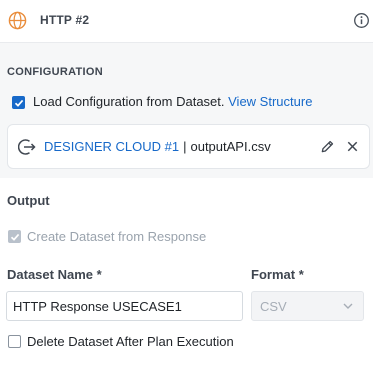 The image size is (373, 366). I want to click on dataset-reference: DESIGNER CLOUD #1 | outputAPI.csv, so click(157, 146).